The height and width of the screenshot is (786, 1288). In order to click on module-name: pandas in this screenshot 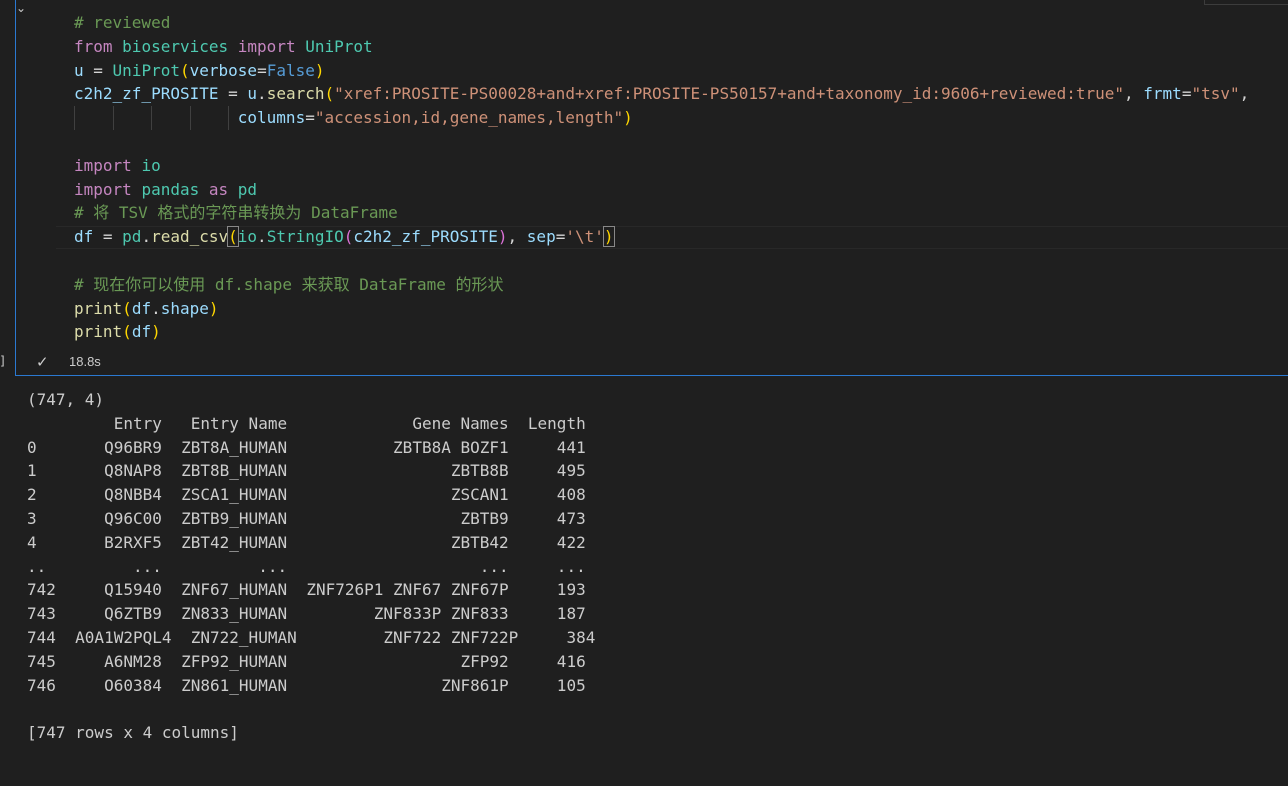, I will do `click(170, 189)`.